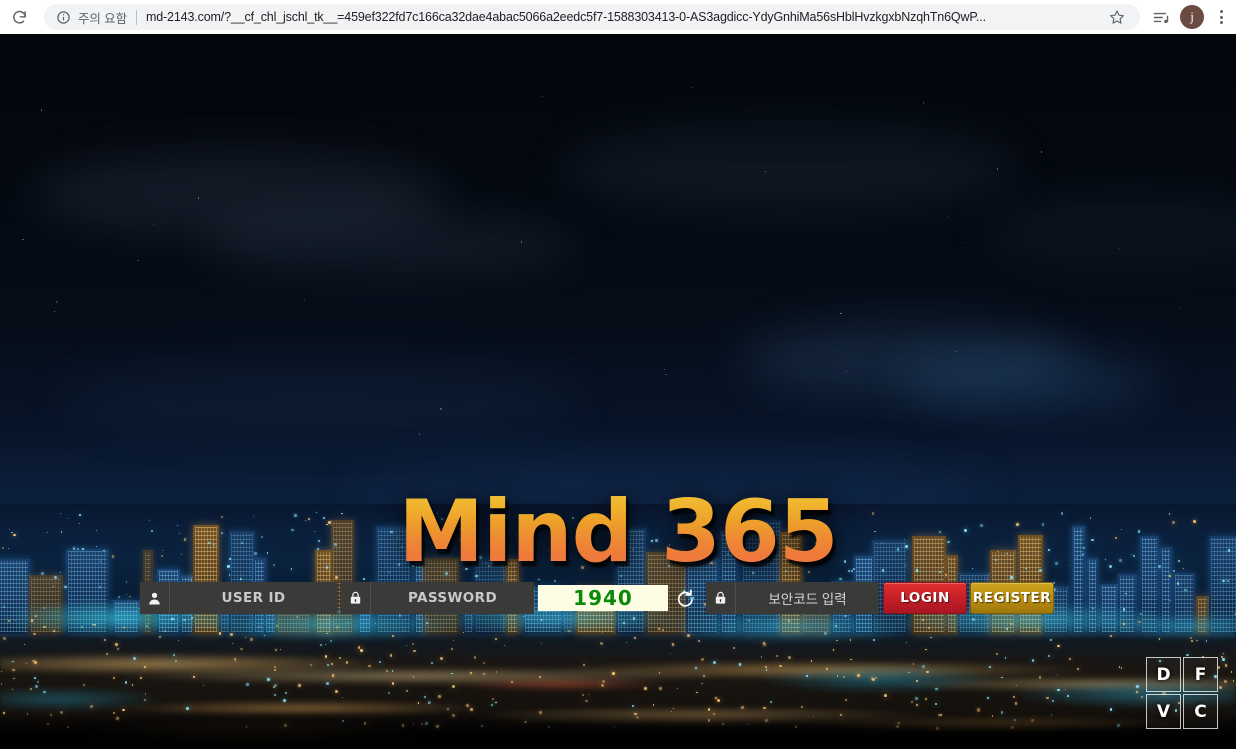 The image size is (1236, 749). I want to click on reload-button, so click(19, 17).